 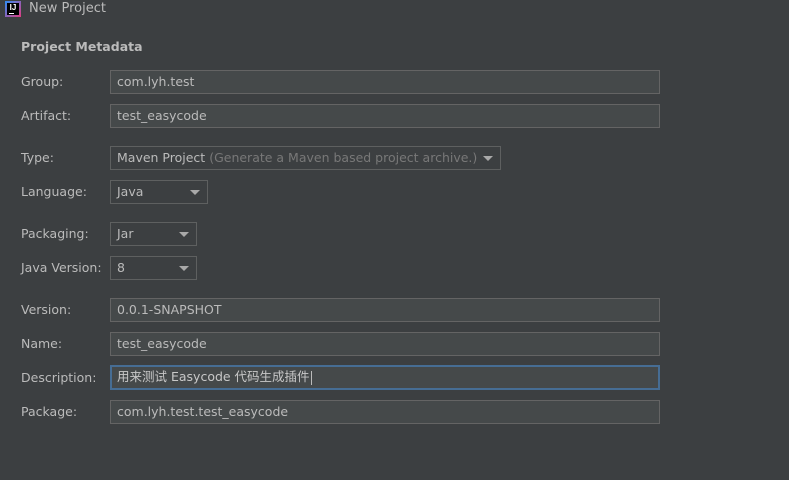 I want to click on window-title: New Project, so click(x=67, y=8).